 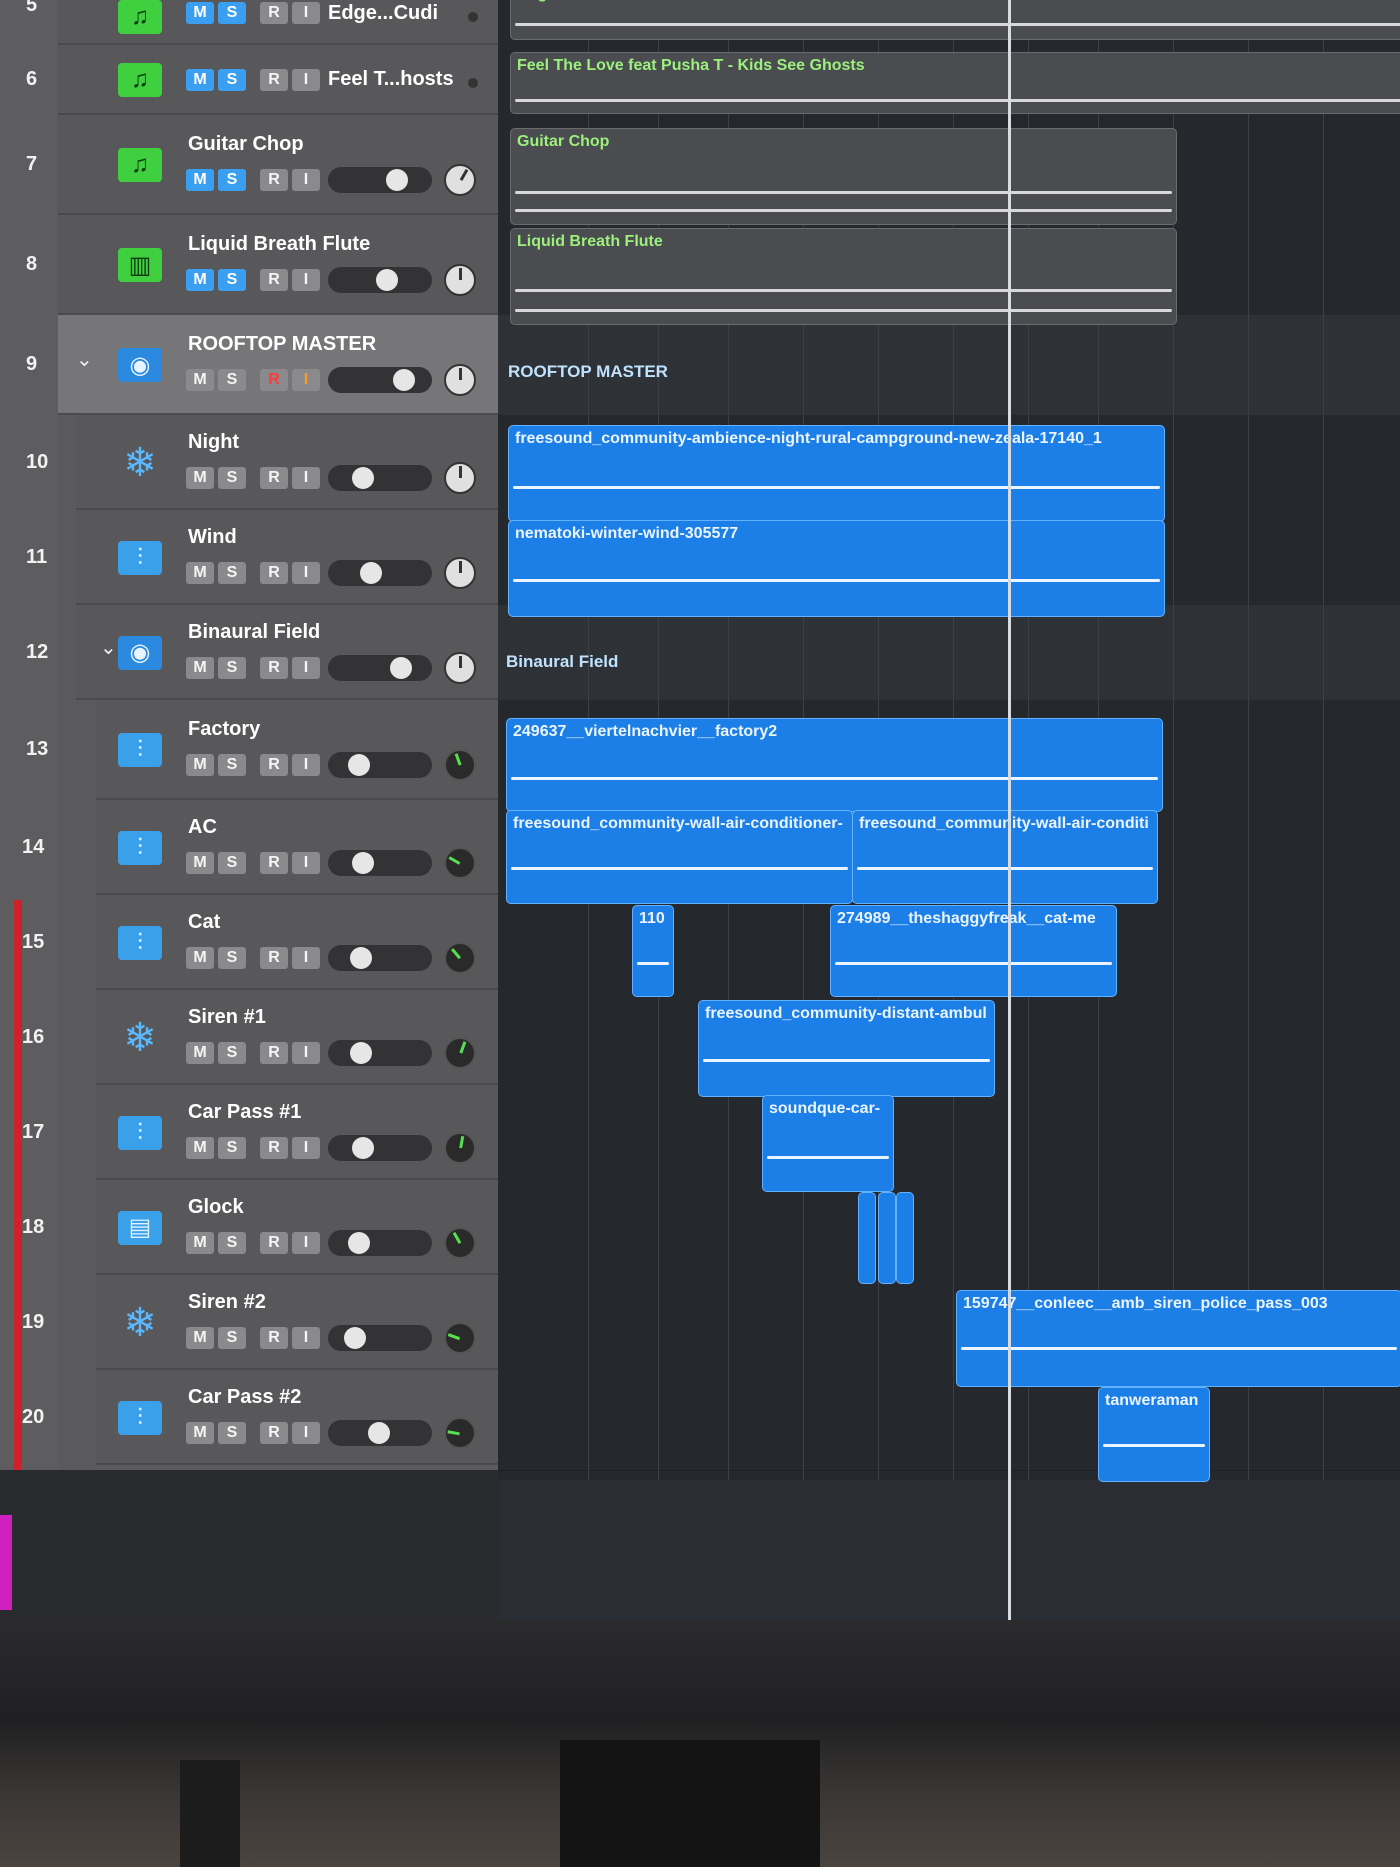 What do you see at coordinates (254, 632) in the screenshot?
I see `track-name: Binaural Field` at bounding box center [254, 632].